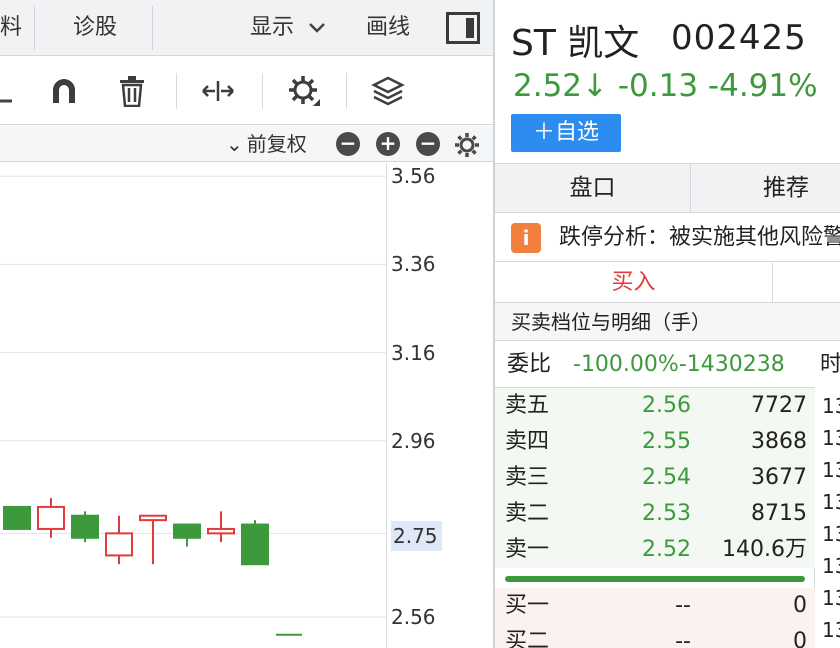 Image resolution: width=840 pixels, height=648 pixels. I want to click on spread-bar, so click(655, 579).